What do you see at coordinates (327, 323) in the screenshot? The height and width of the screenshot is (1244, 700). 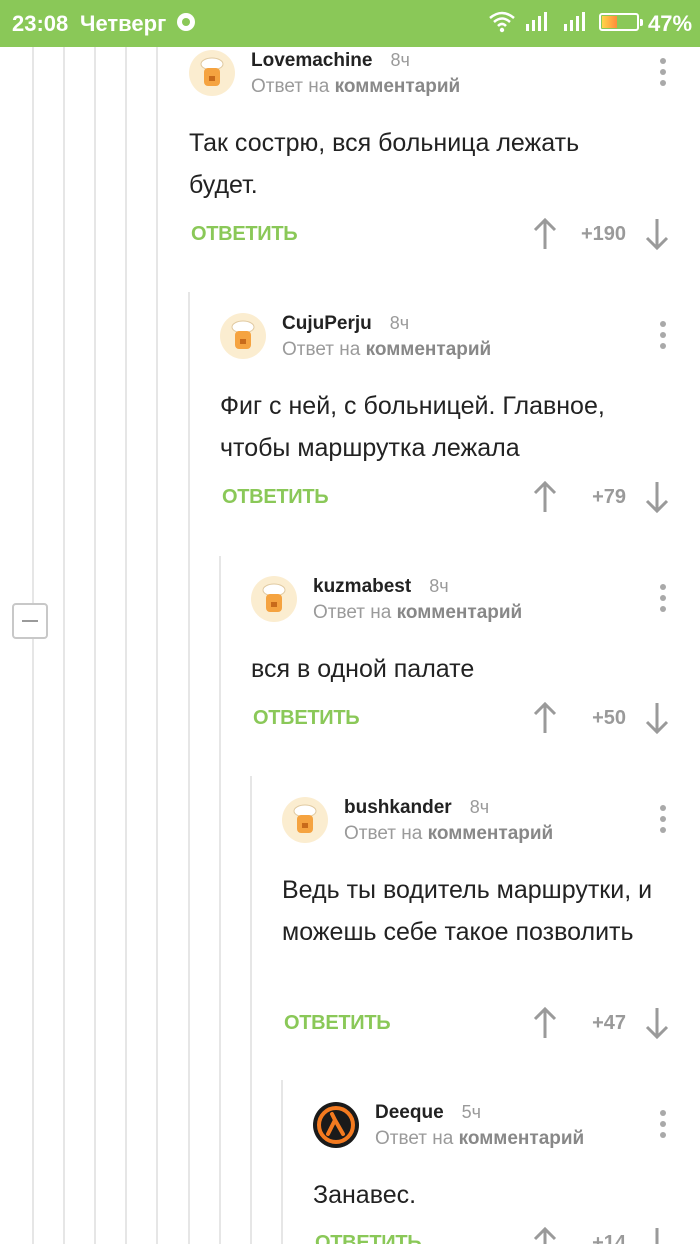 I see `author-name: CujuPerju` at bounding box center [327, 323].